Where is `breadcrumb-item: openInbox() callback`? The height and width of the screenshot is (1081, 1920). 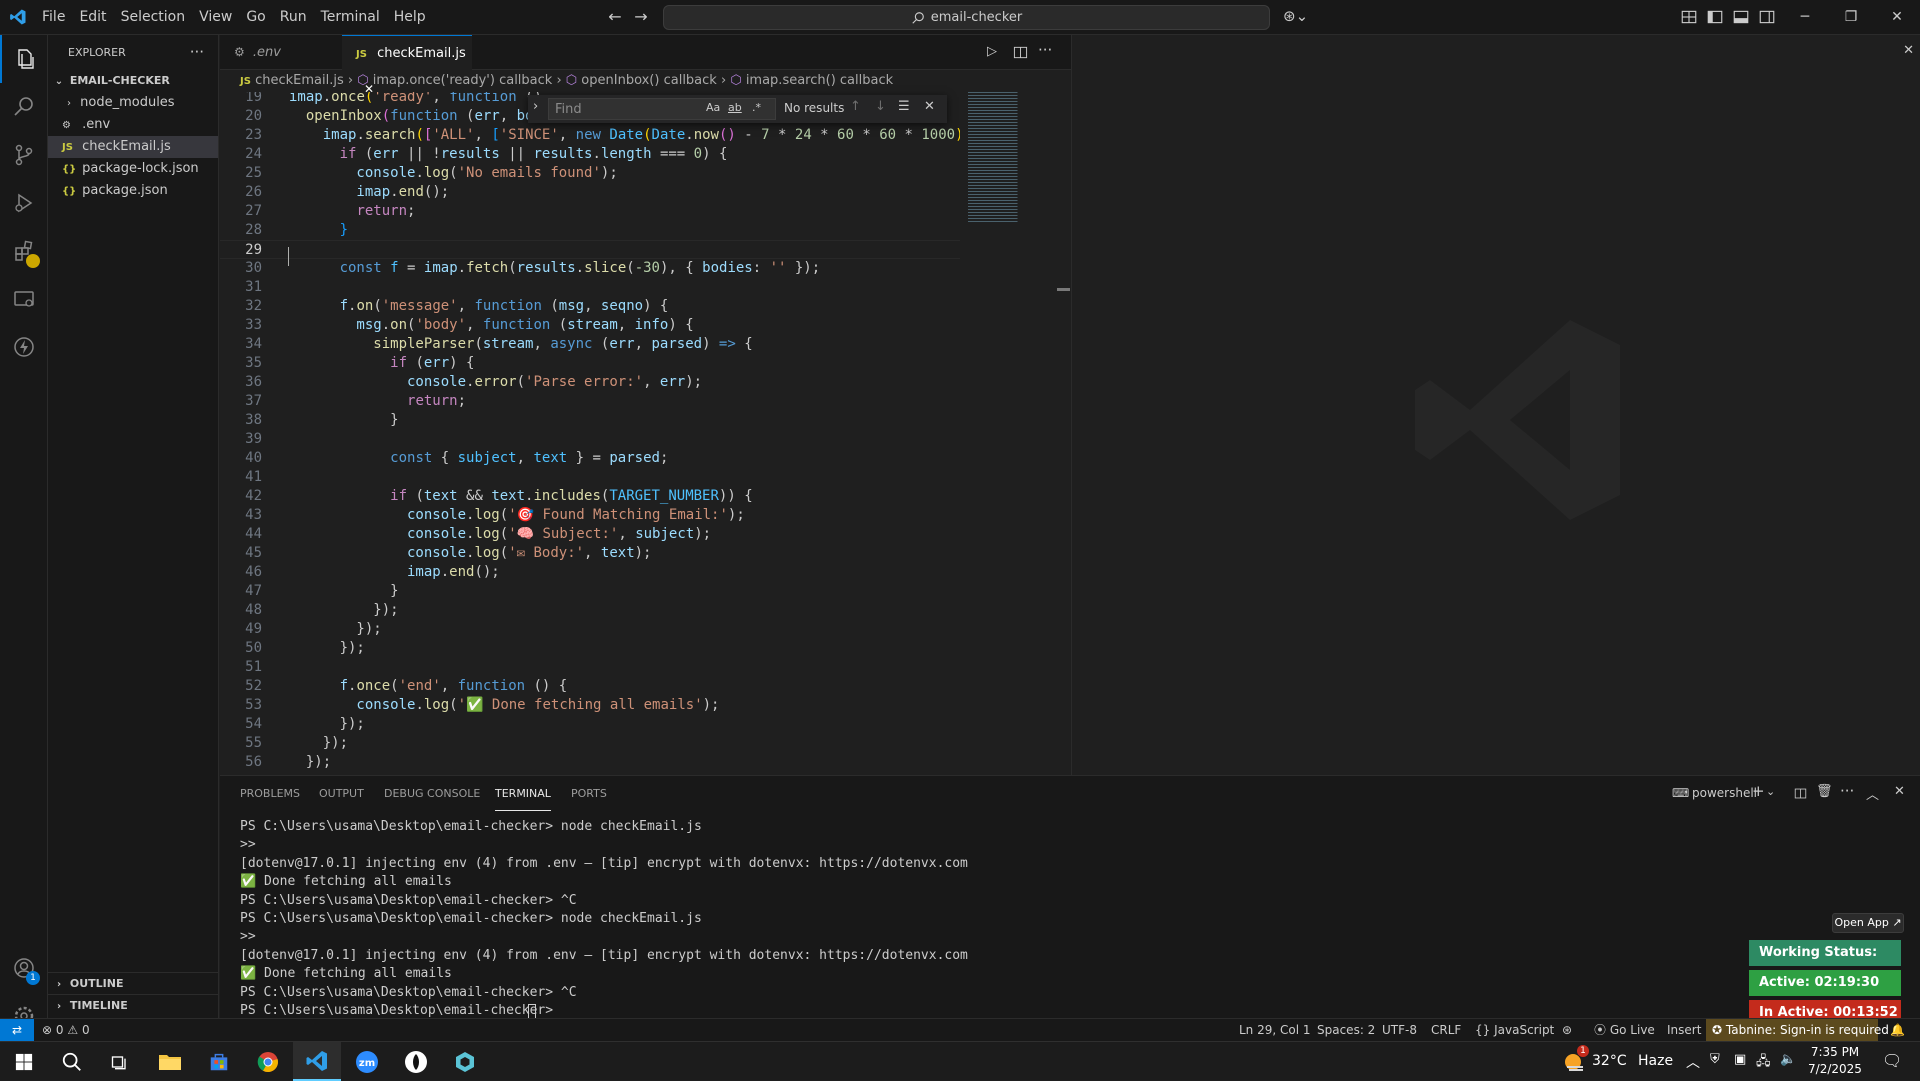 breadcrumb-item: openInbox() callback is located at coordinates (649, 80).